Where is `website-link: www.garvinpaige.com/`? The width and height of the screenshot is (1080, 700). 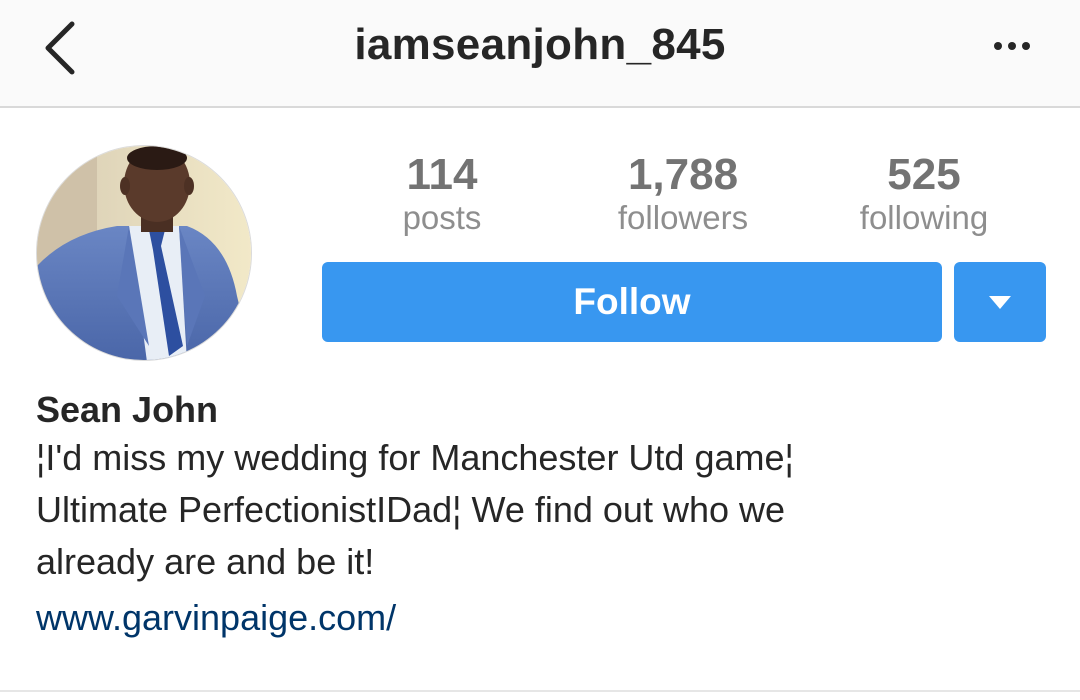
website-link: www.garvinpaige.com/ is located at coordinates (541, 618).